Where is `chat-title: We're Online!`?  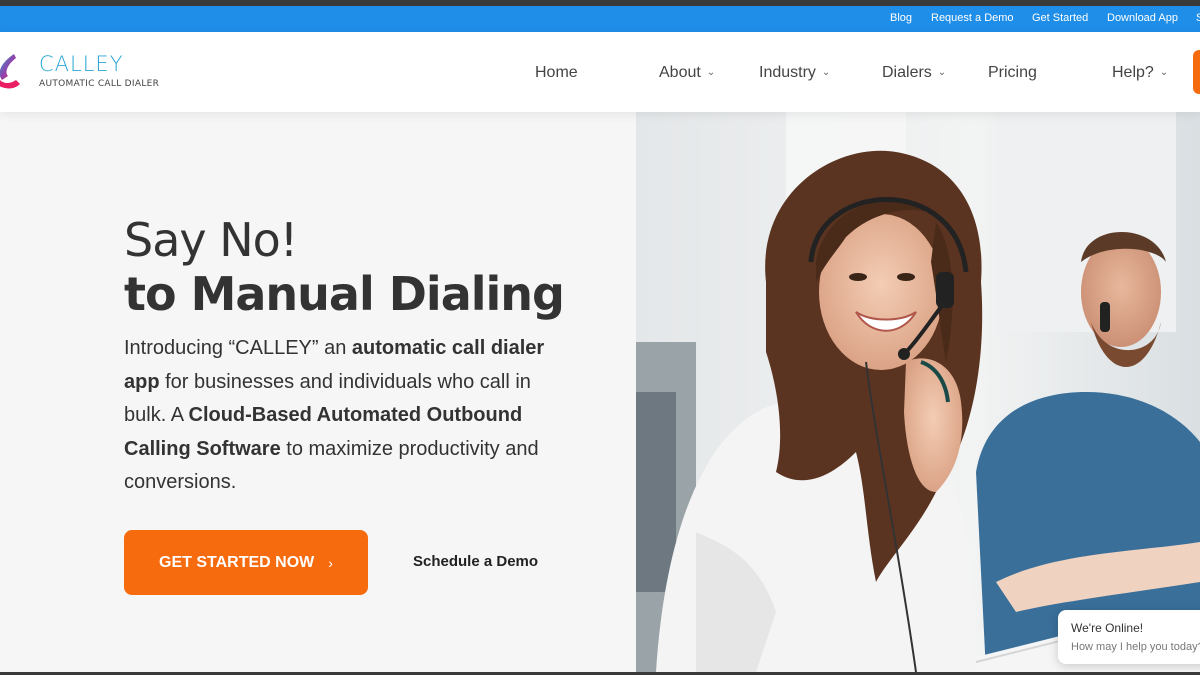
chat-title: We're Online! is located at coordinates (1107, 628).